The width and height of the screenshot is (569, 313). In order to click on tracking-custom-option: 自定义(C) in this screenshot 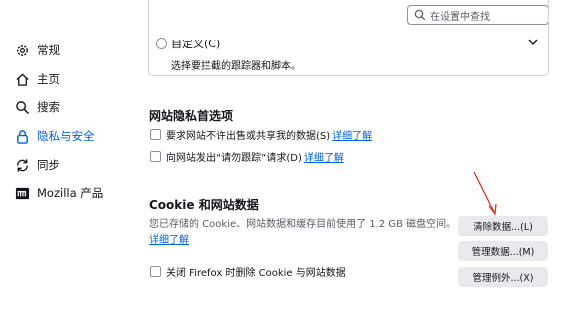, I will do `click(188, 43)`.